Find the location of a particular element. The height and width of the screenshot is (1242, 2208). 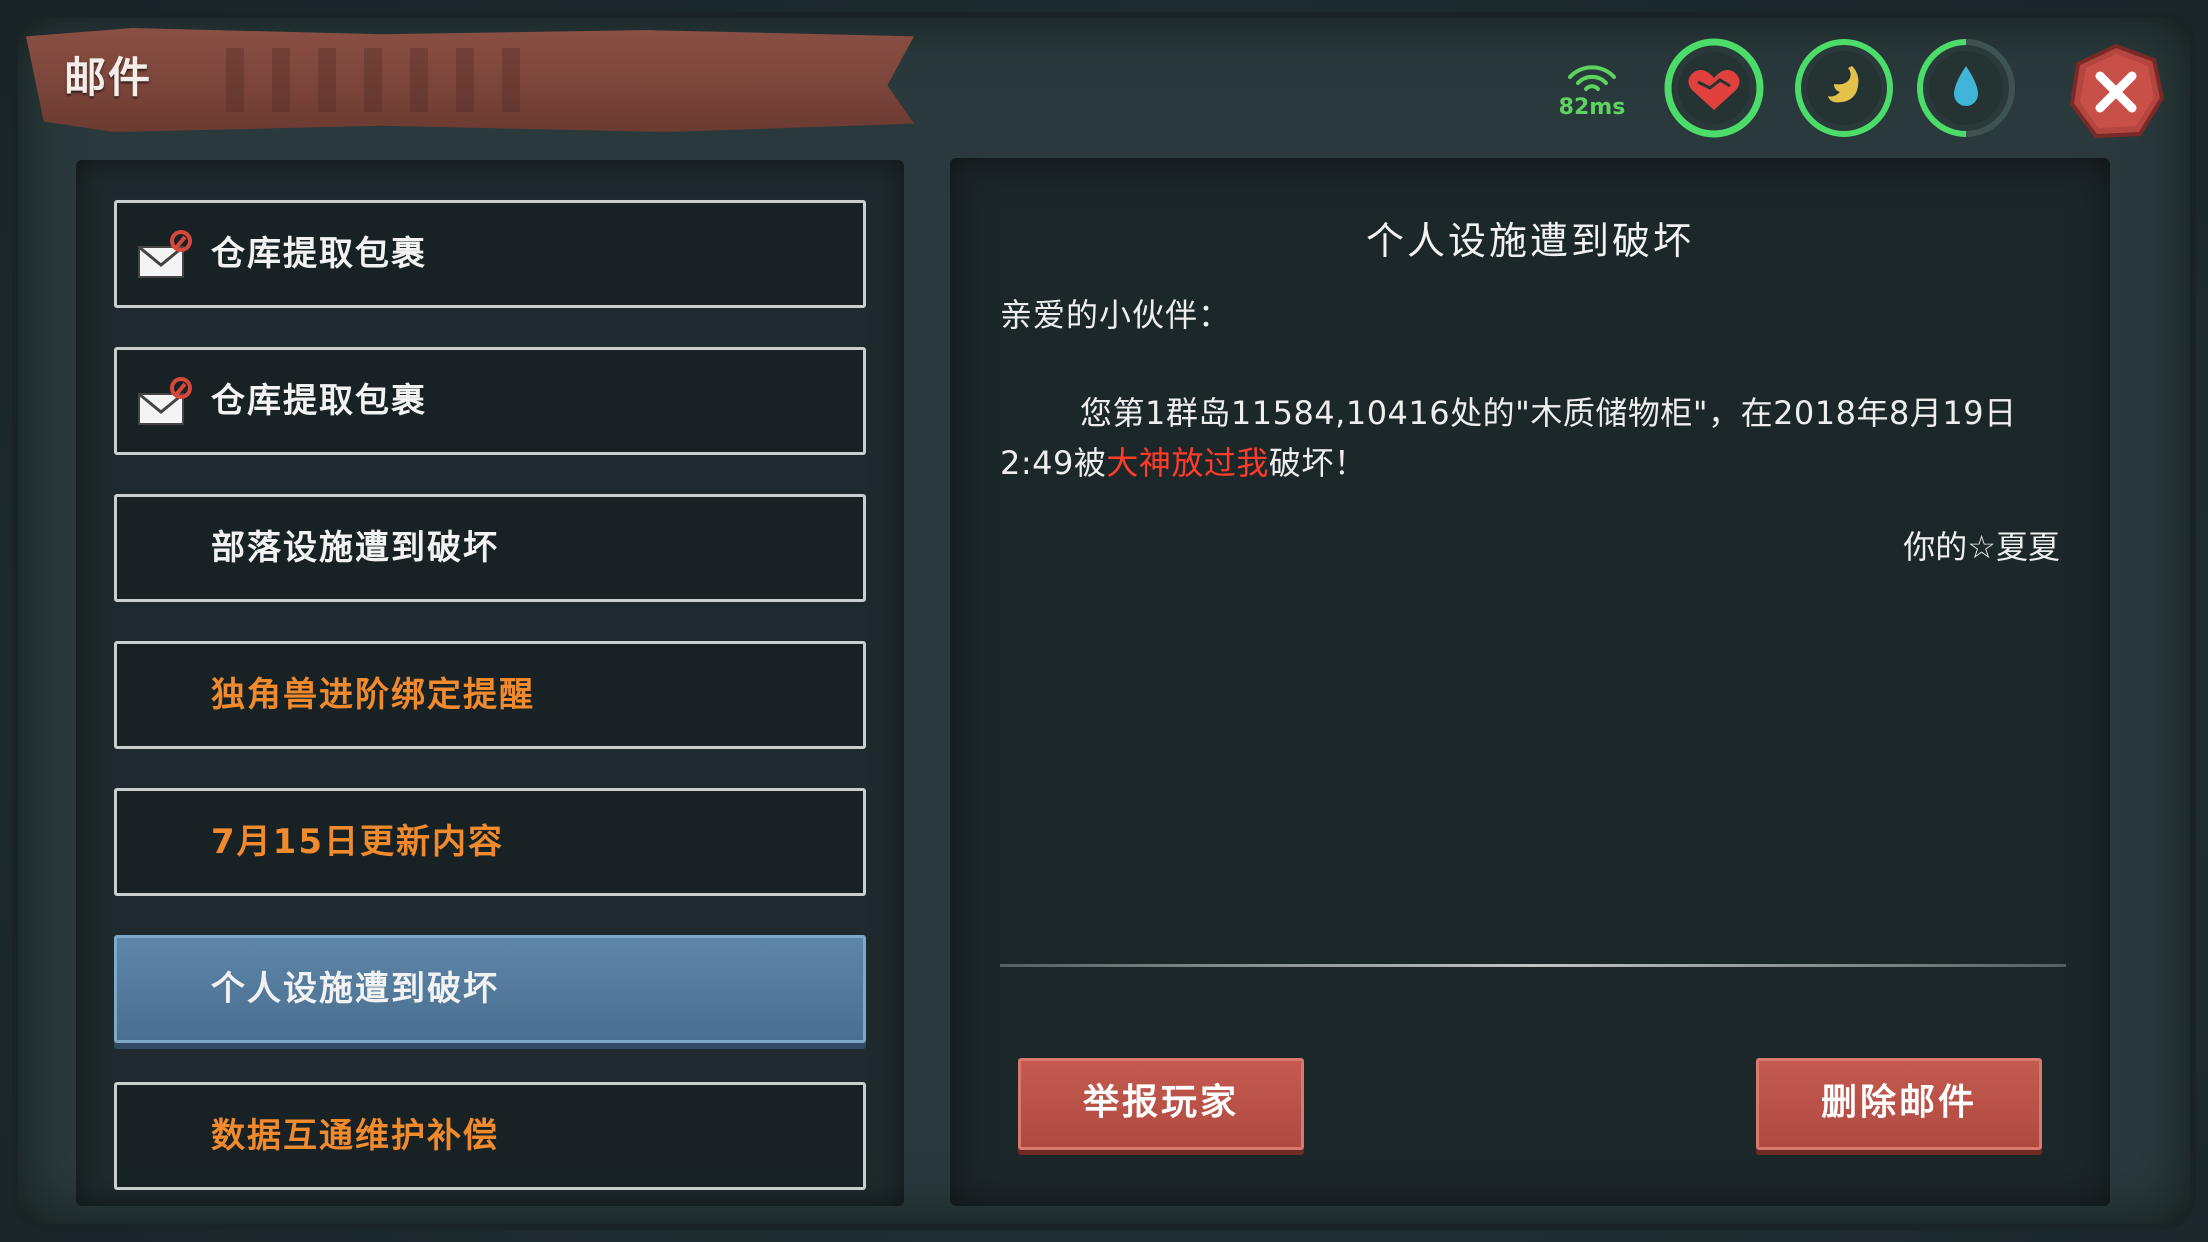

mail-item-label: 独角兽进阶绑定提醒 is located at coordinates (373, 695).